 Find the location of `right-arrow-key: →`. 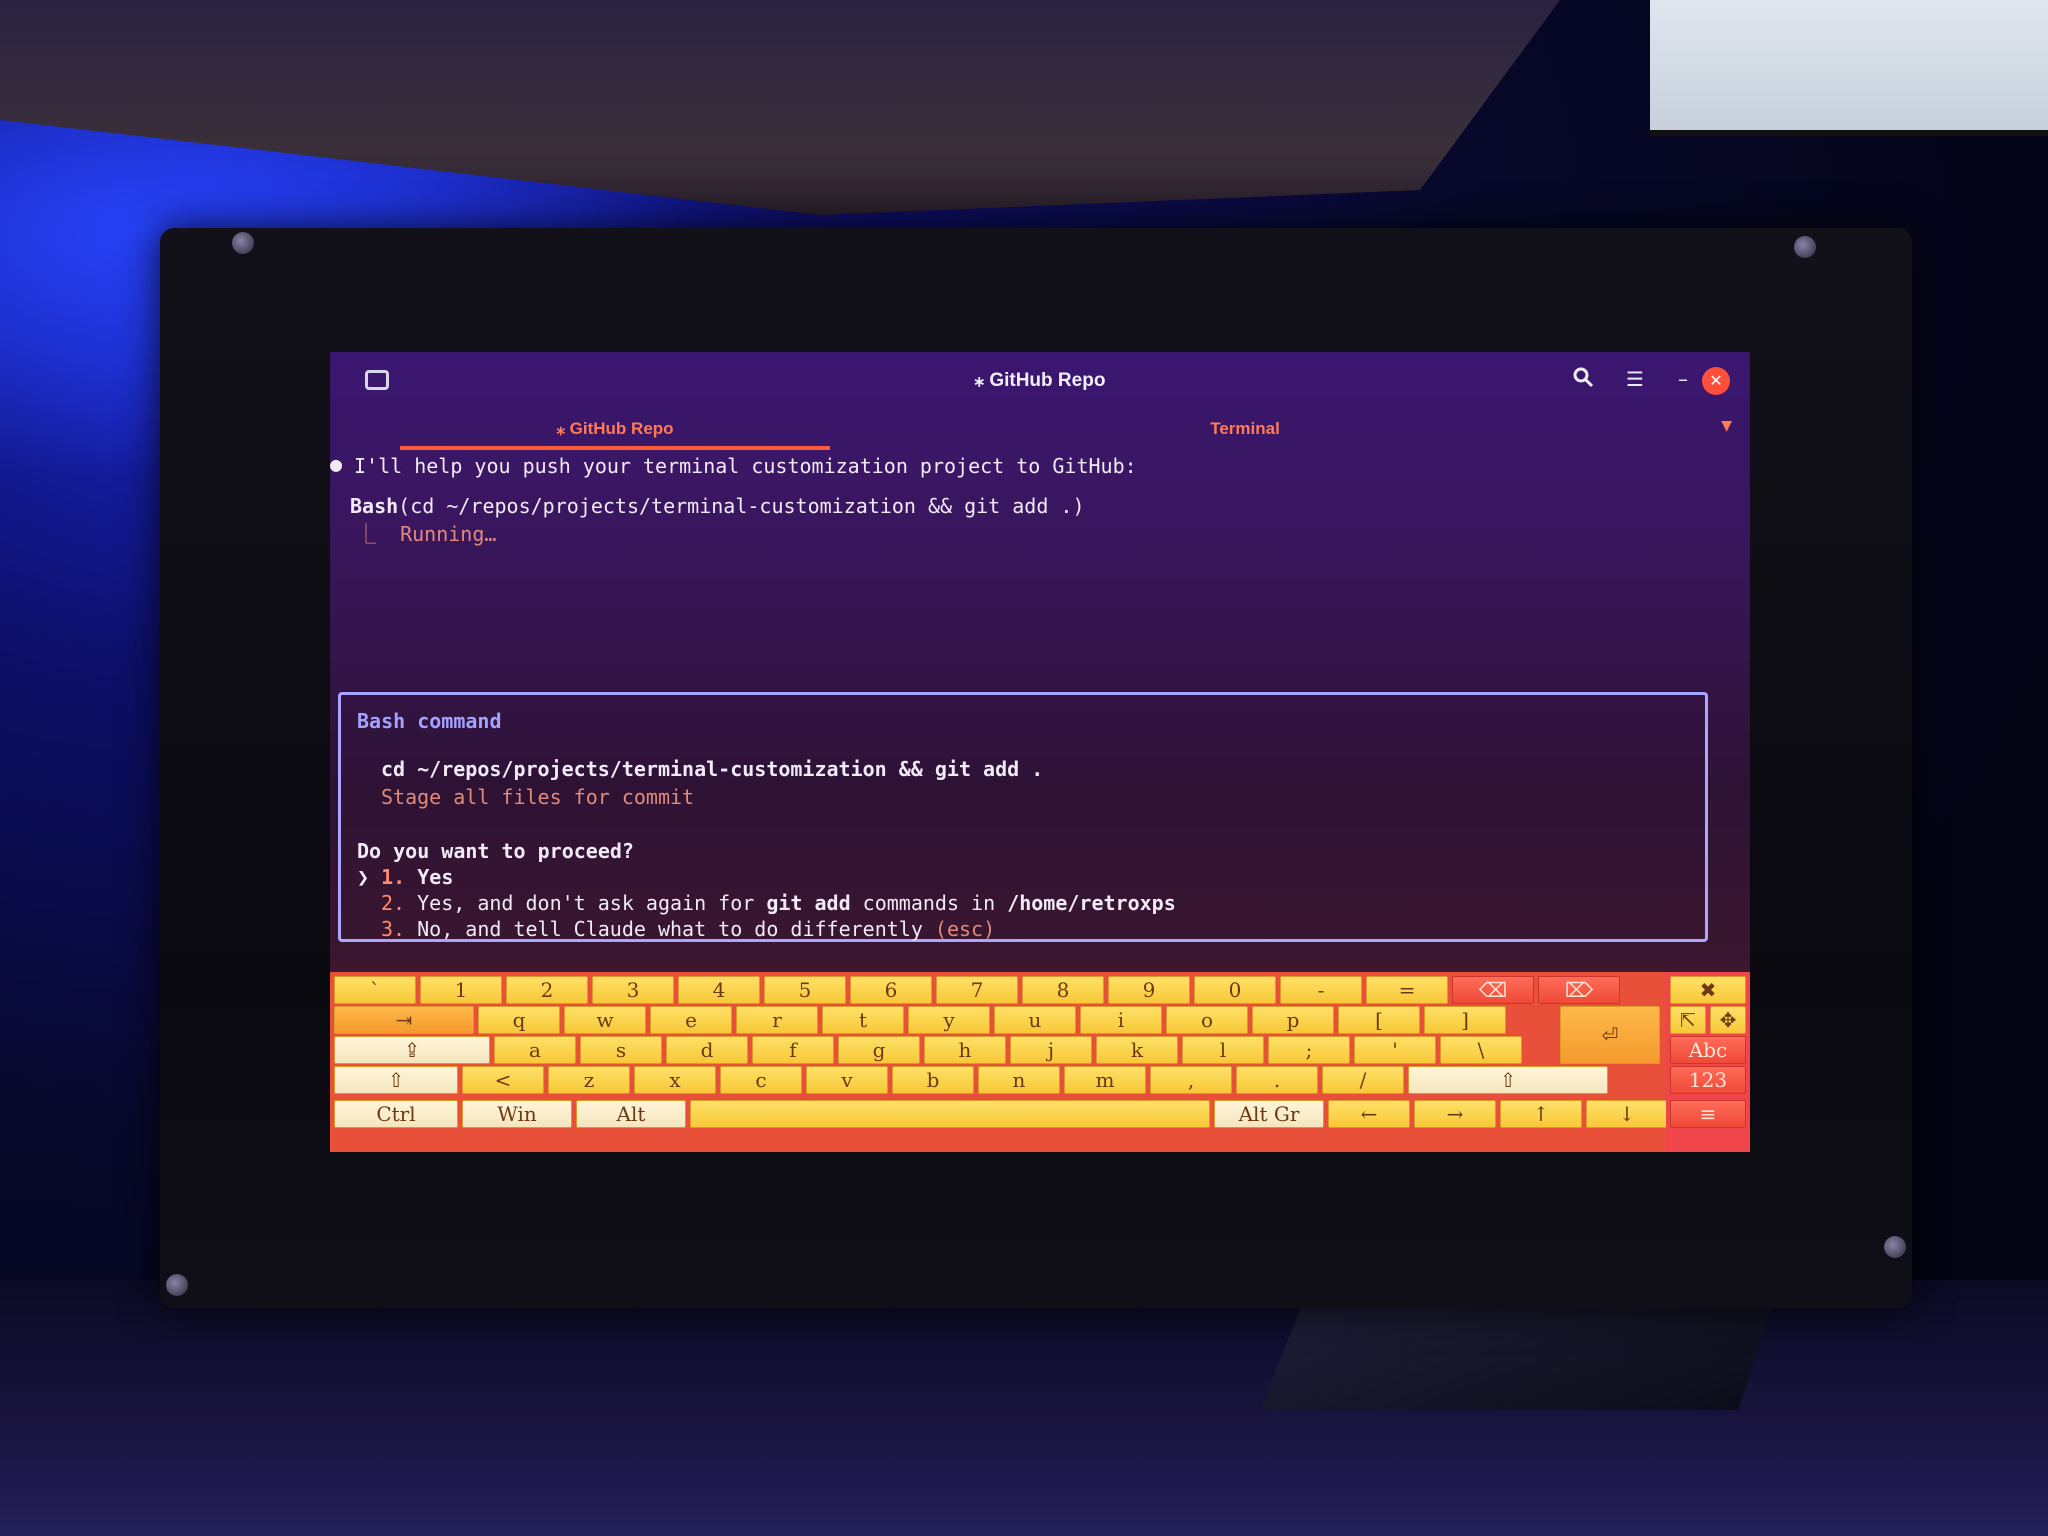

right-arrow-key: → is located at coordinates (1455, 1114).